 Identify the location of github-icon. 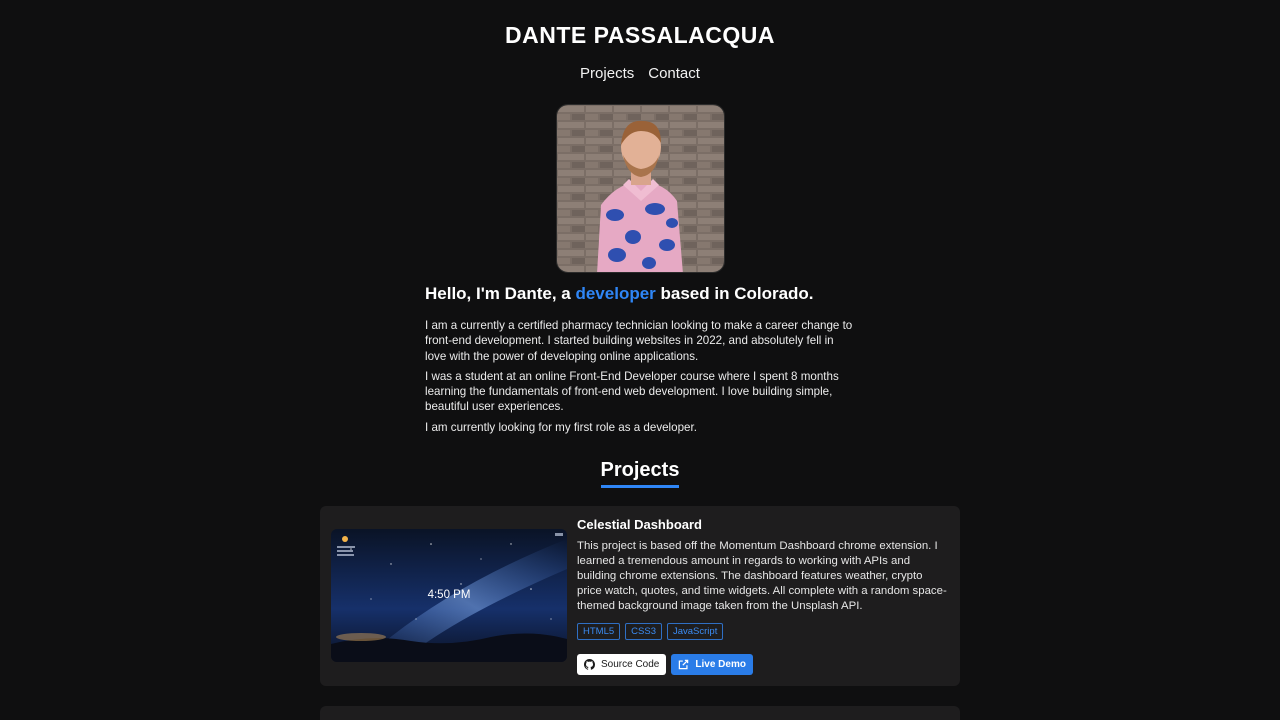
(589, 665).